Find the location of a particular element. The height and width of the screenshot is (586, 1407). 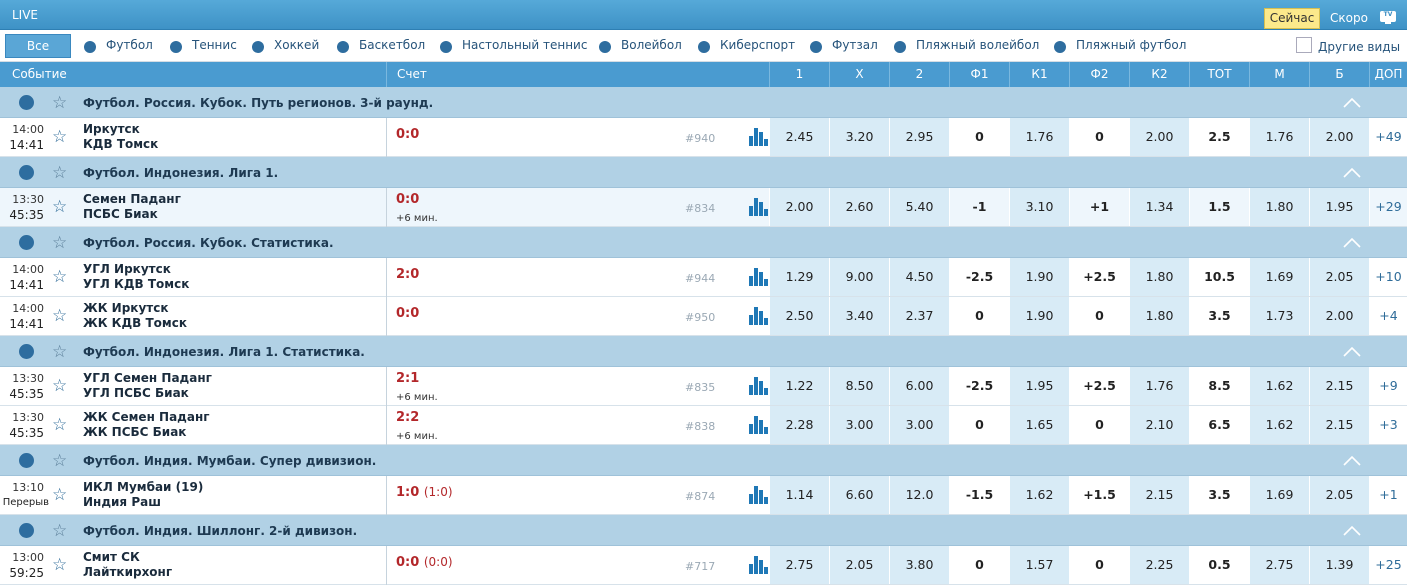

odds-cell: 2.50 is located at coordinates (799, 316).